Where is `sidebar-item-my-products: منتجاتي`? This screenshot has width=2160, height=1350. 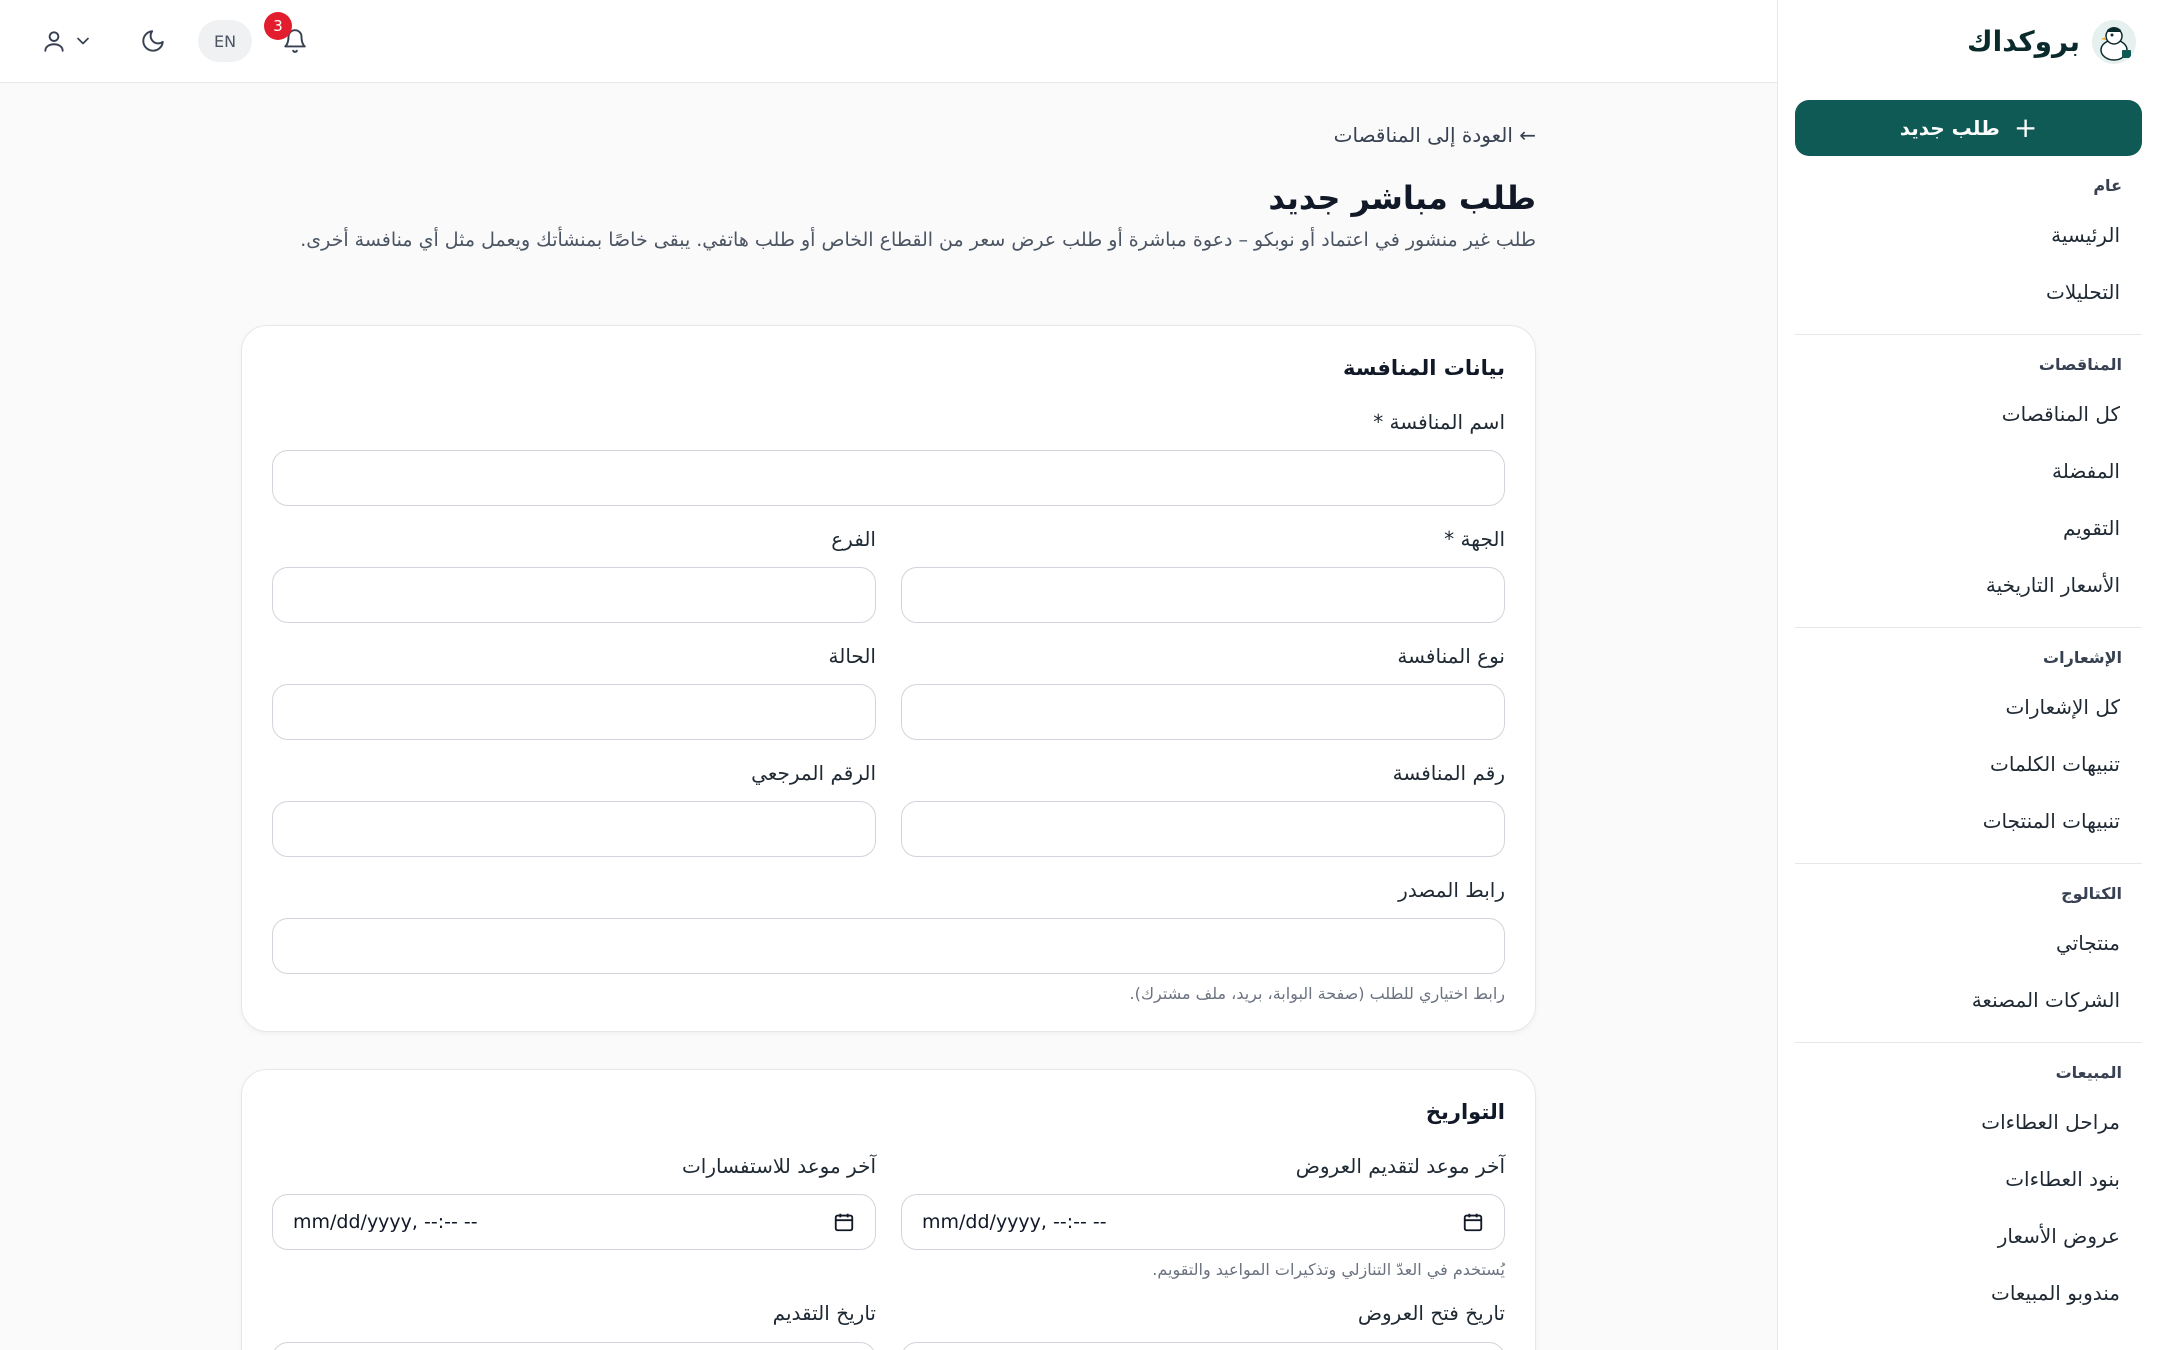
sidebar-item-my-products: منتجاتي is located at coordinates (1968, 942).